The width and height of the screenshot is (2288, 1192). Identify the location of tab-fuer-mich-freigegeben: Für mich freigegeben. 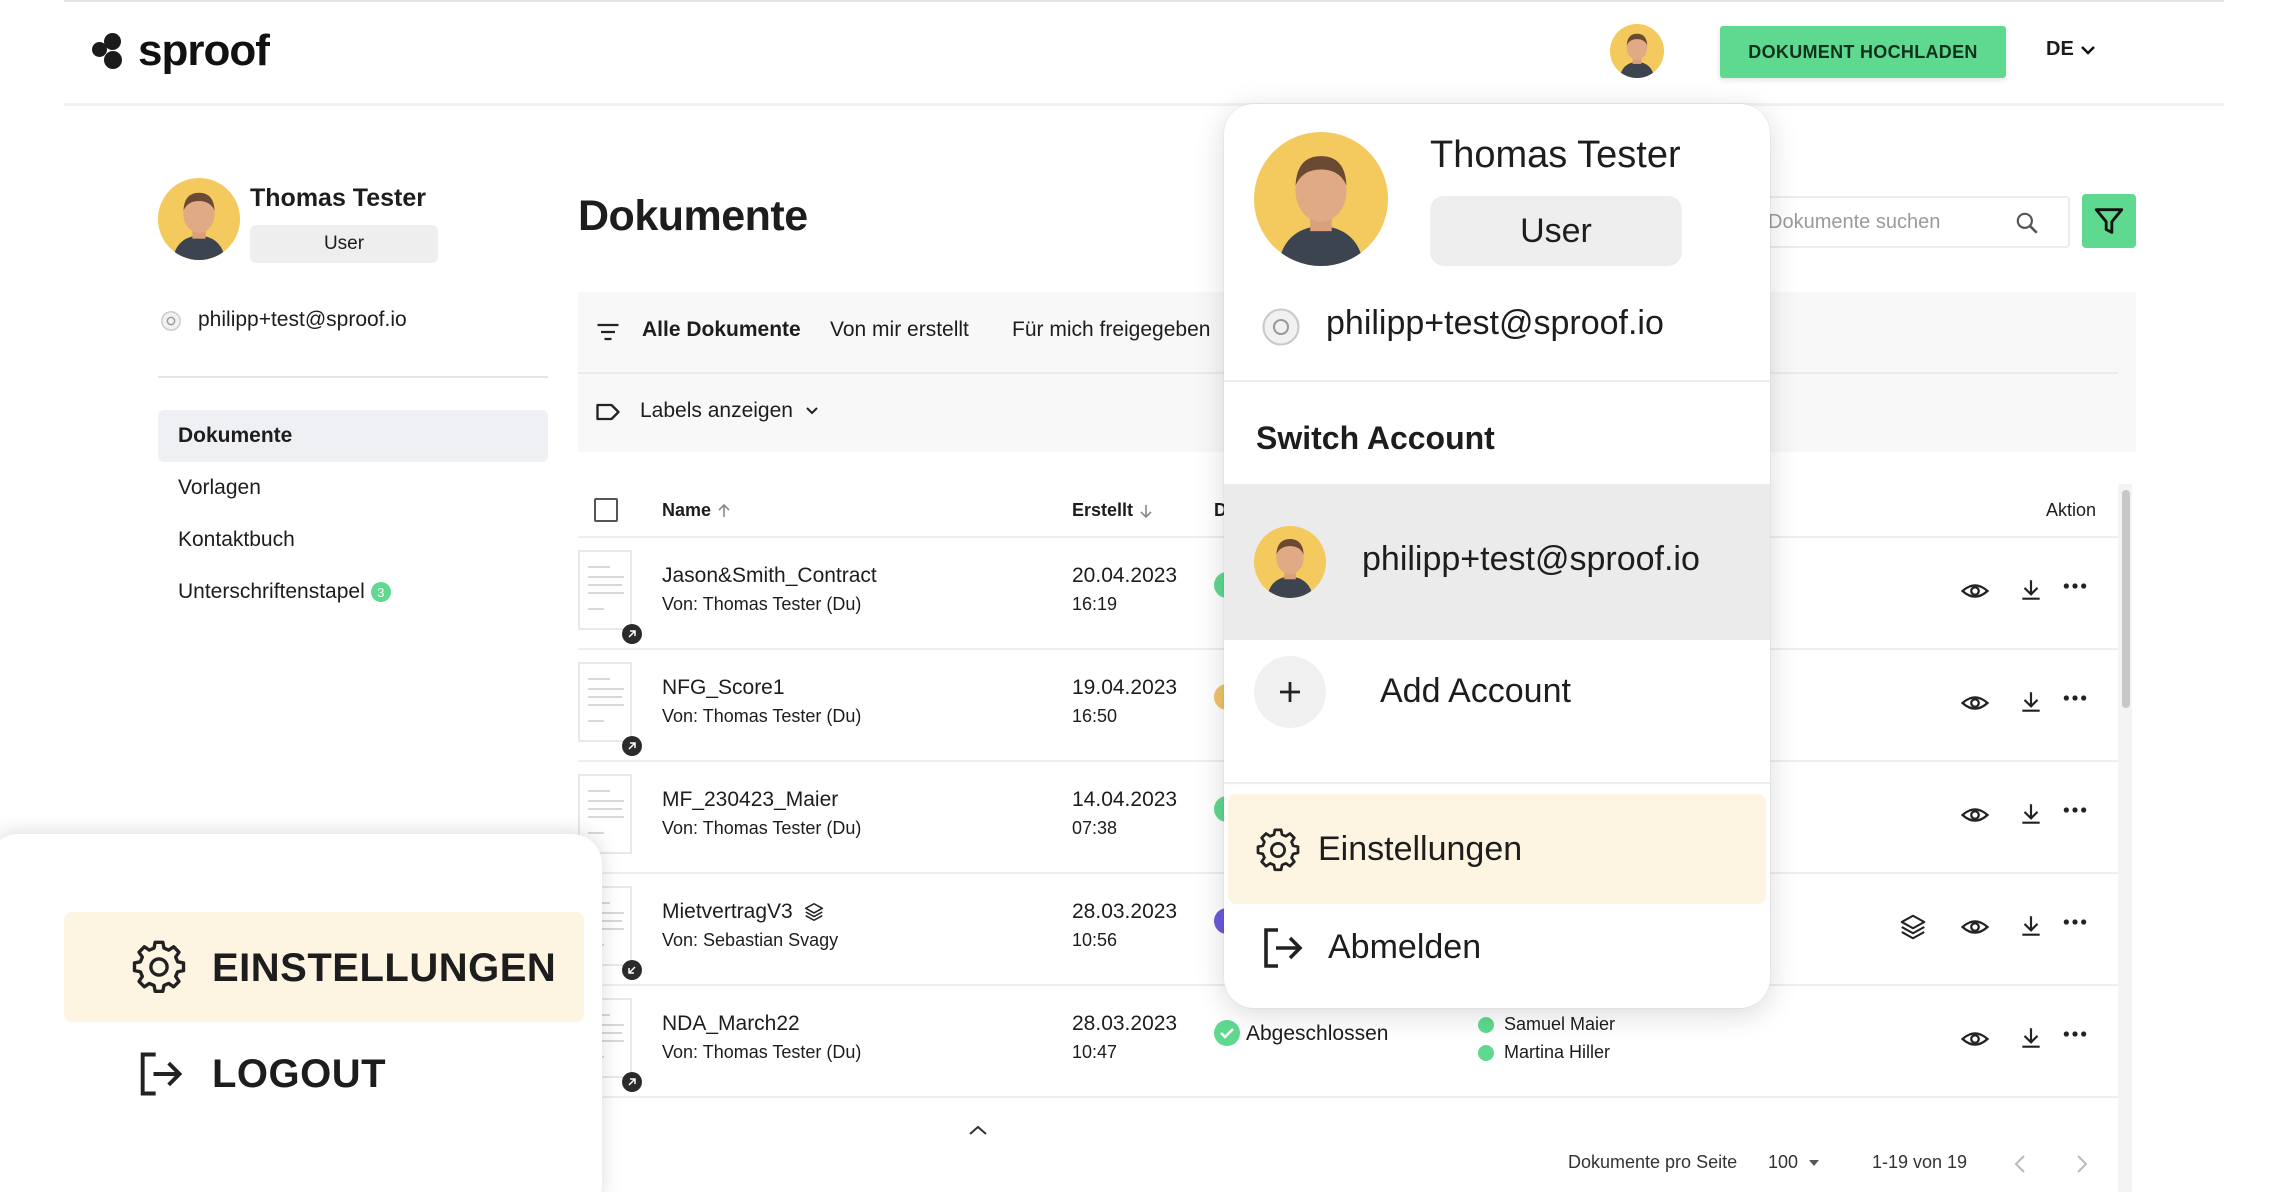
(1111, 330).